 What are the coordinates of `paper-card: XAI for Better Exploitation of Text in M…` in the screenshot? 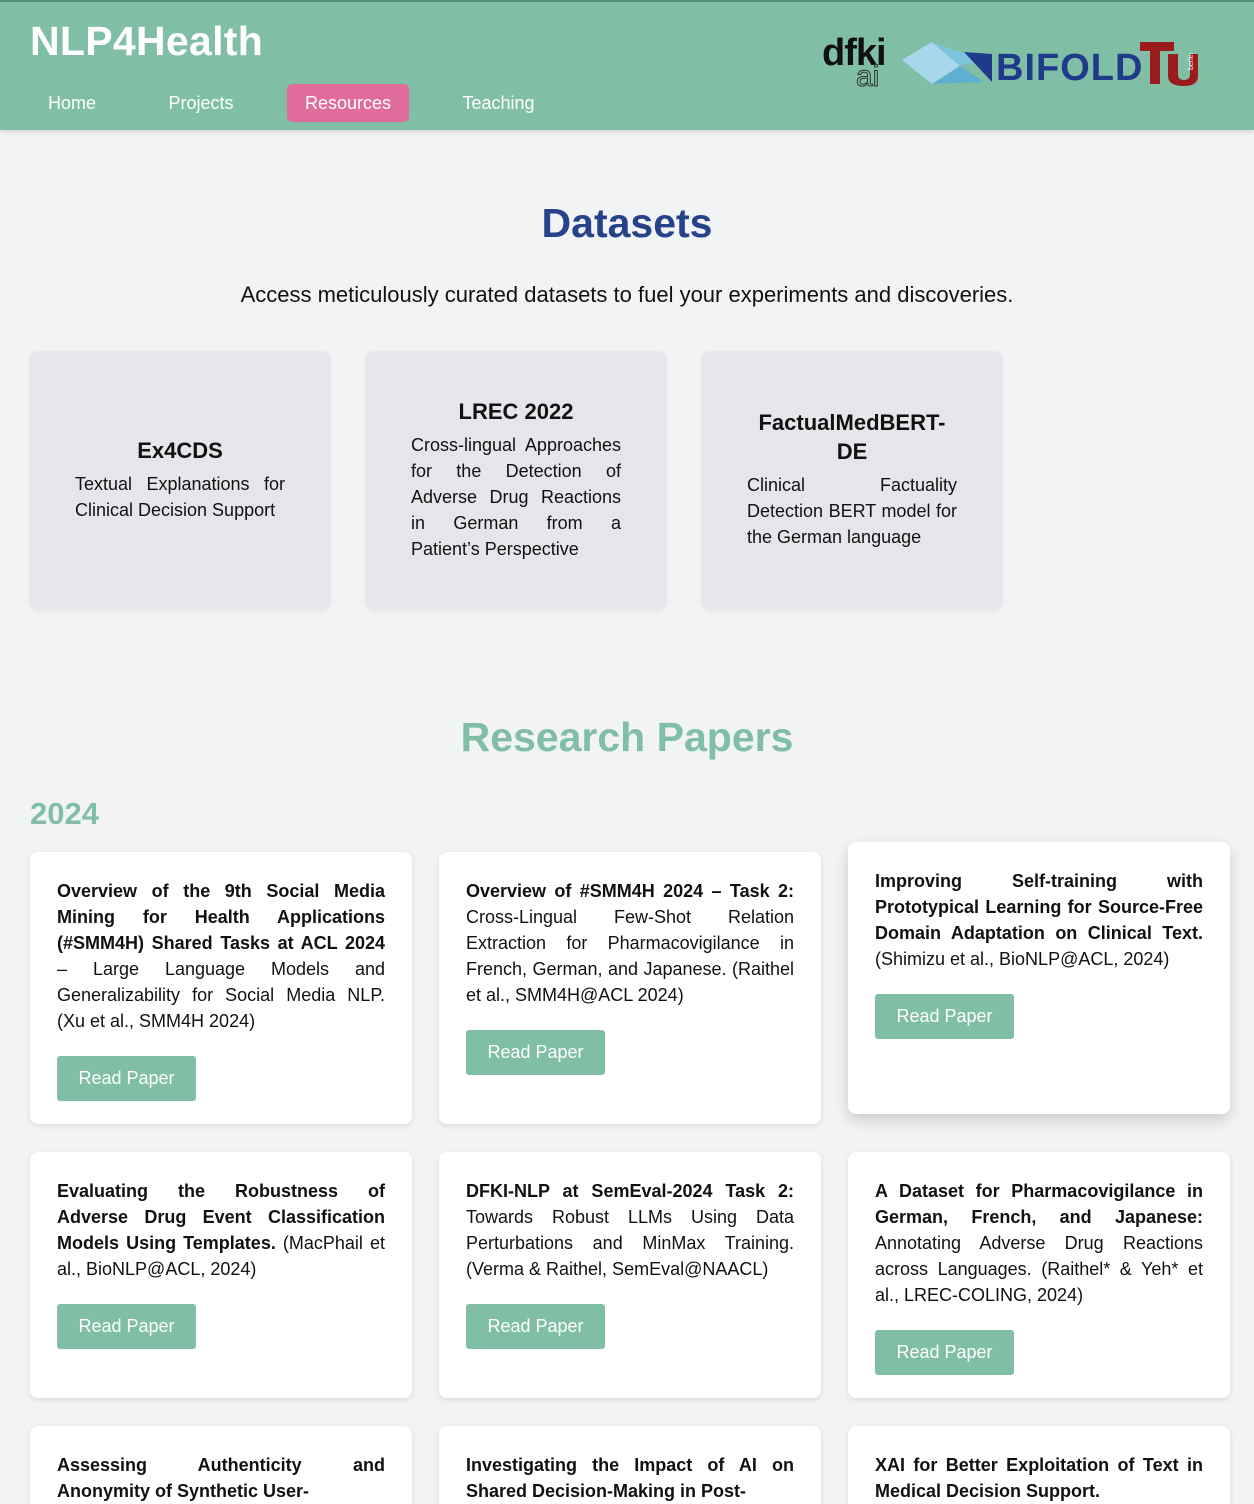 It's located at (1039, 1465).